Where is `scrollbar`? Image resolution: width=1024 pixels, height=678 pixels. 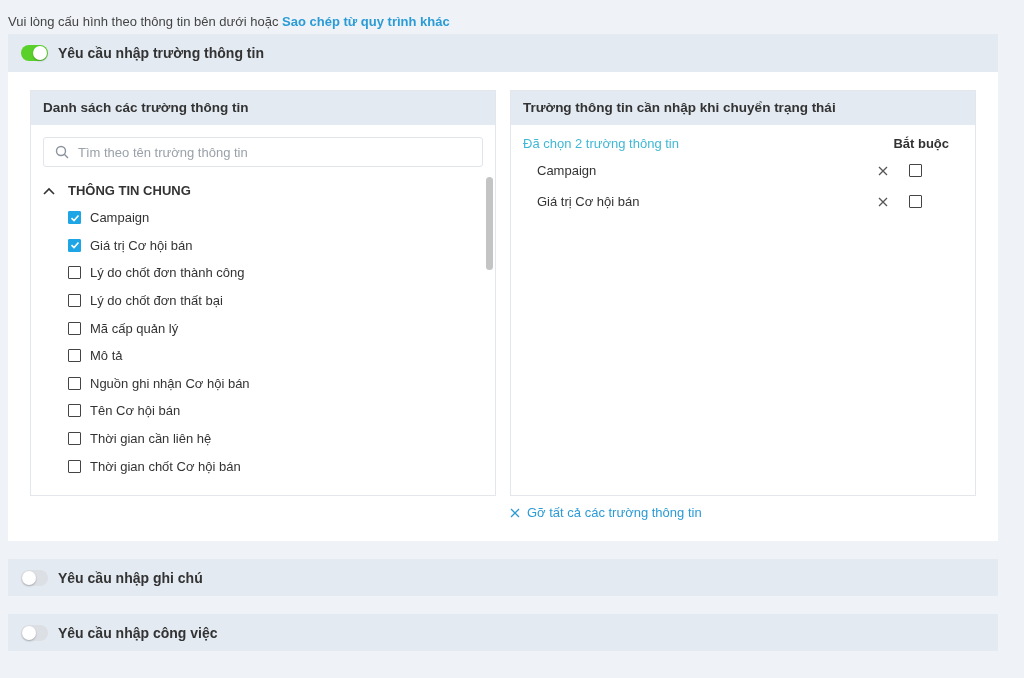 scrollbar is located at coordinates (489, 223).